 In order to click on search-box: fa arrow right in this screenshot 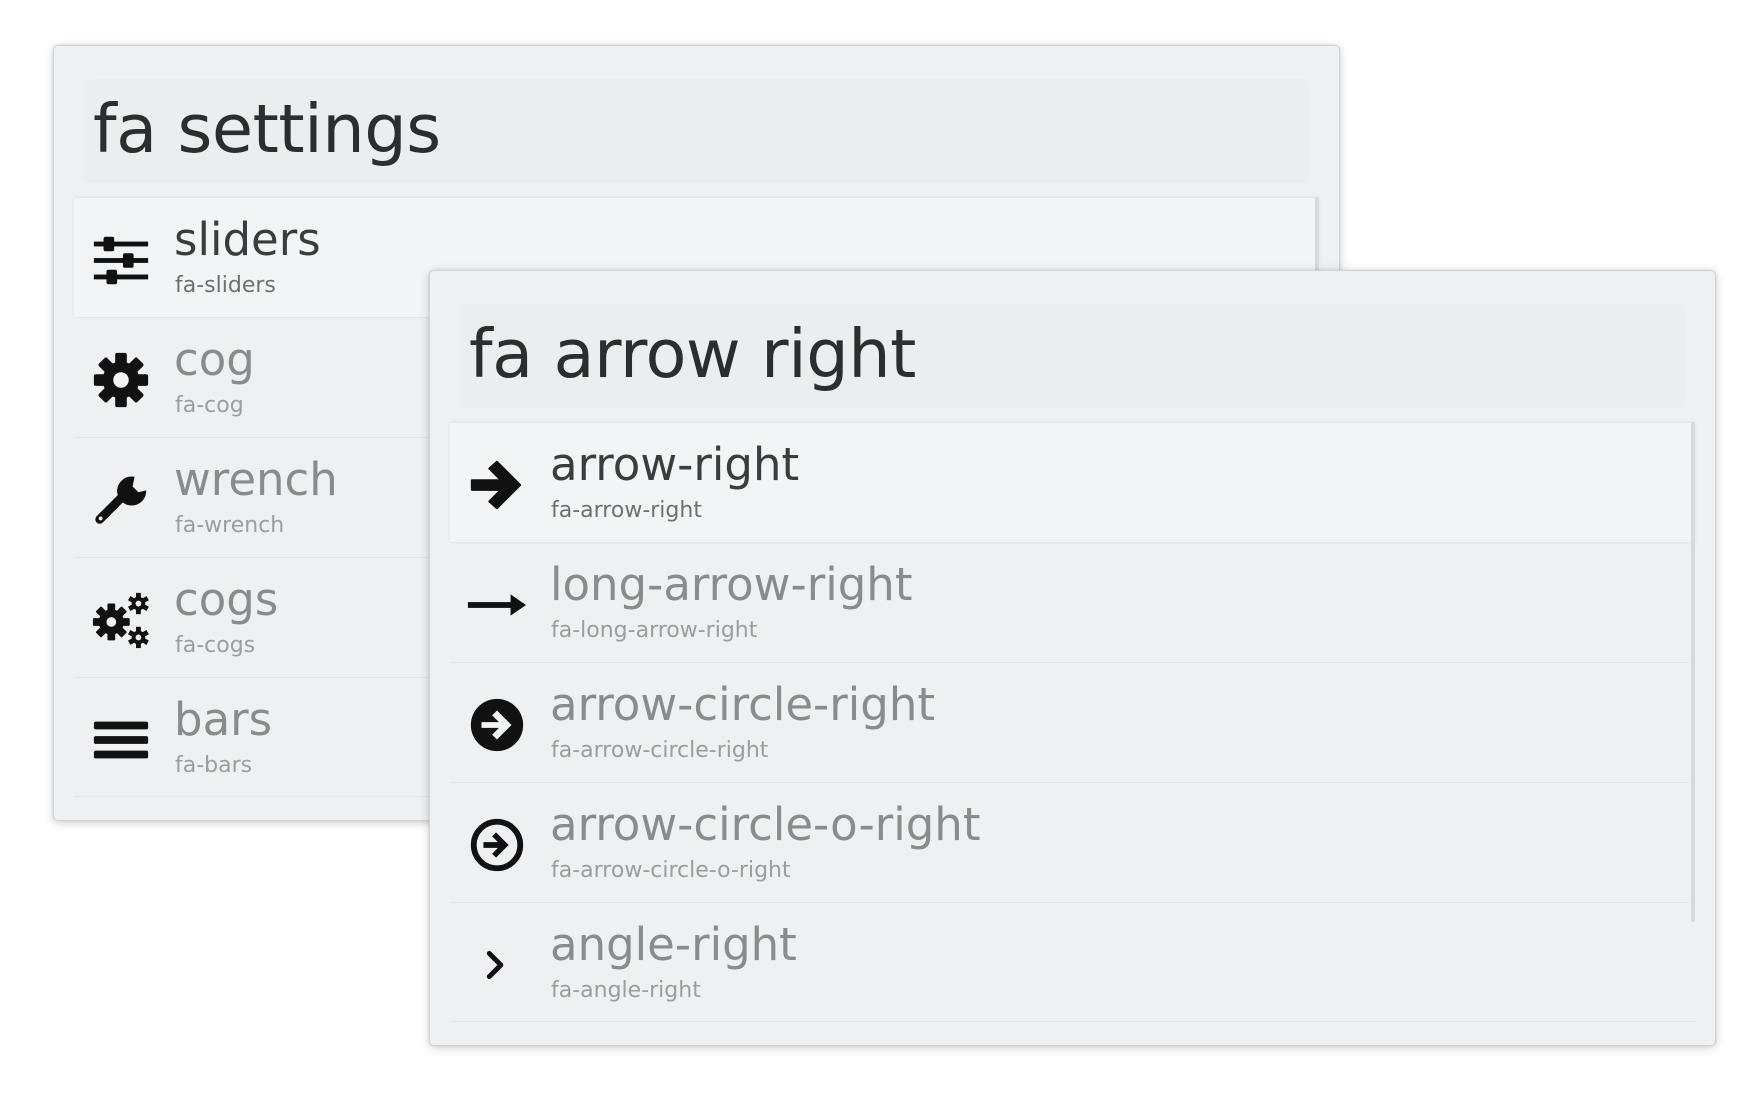, I will do `click(1072, 356)`.